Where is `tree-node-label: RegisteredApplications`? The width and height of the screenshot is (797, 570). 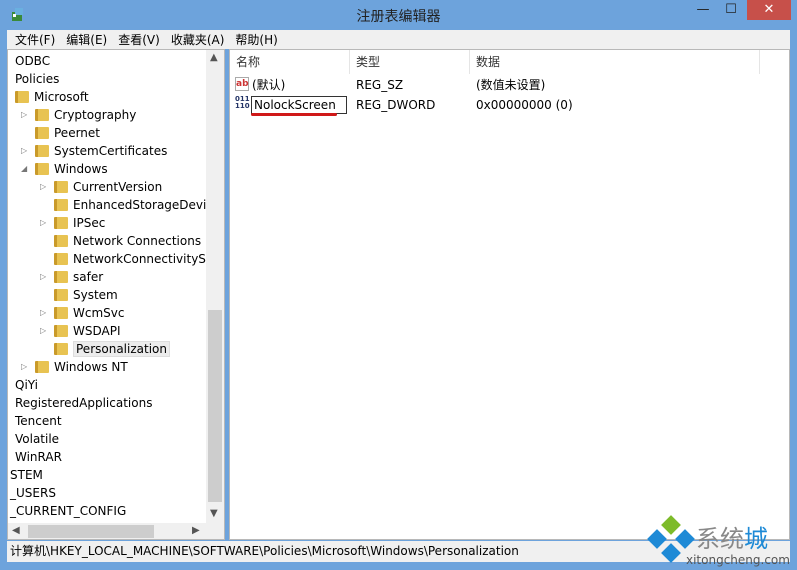 tree-node-label: RegisteredApplications is located at coordinates (84, 403).